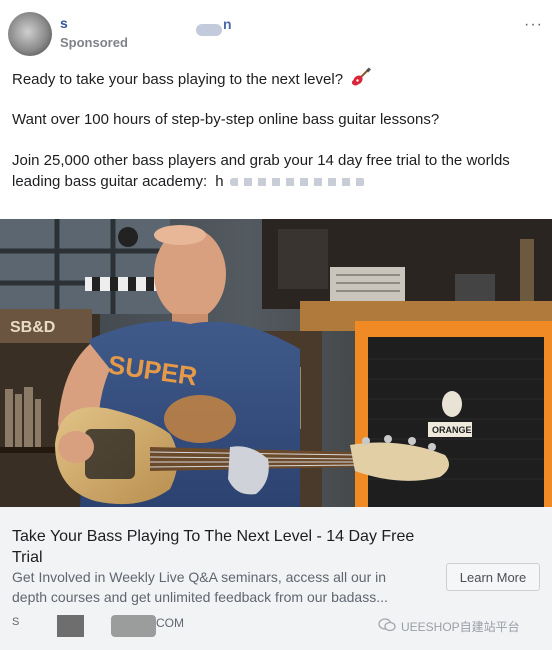 This screenshot has width=552, height=650. Describe the element at coordinates (533, 25) in the screenshot. I see `more-options-button: ···` at that location.